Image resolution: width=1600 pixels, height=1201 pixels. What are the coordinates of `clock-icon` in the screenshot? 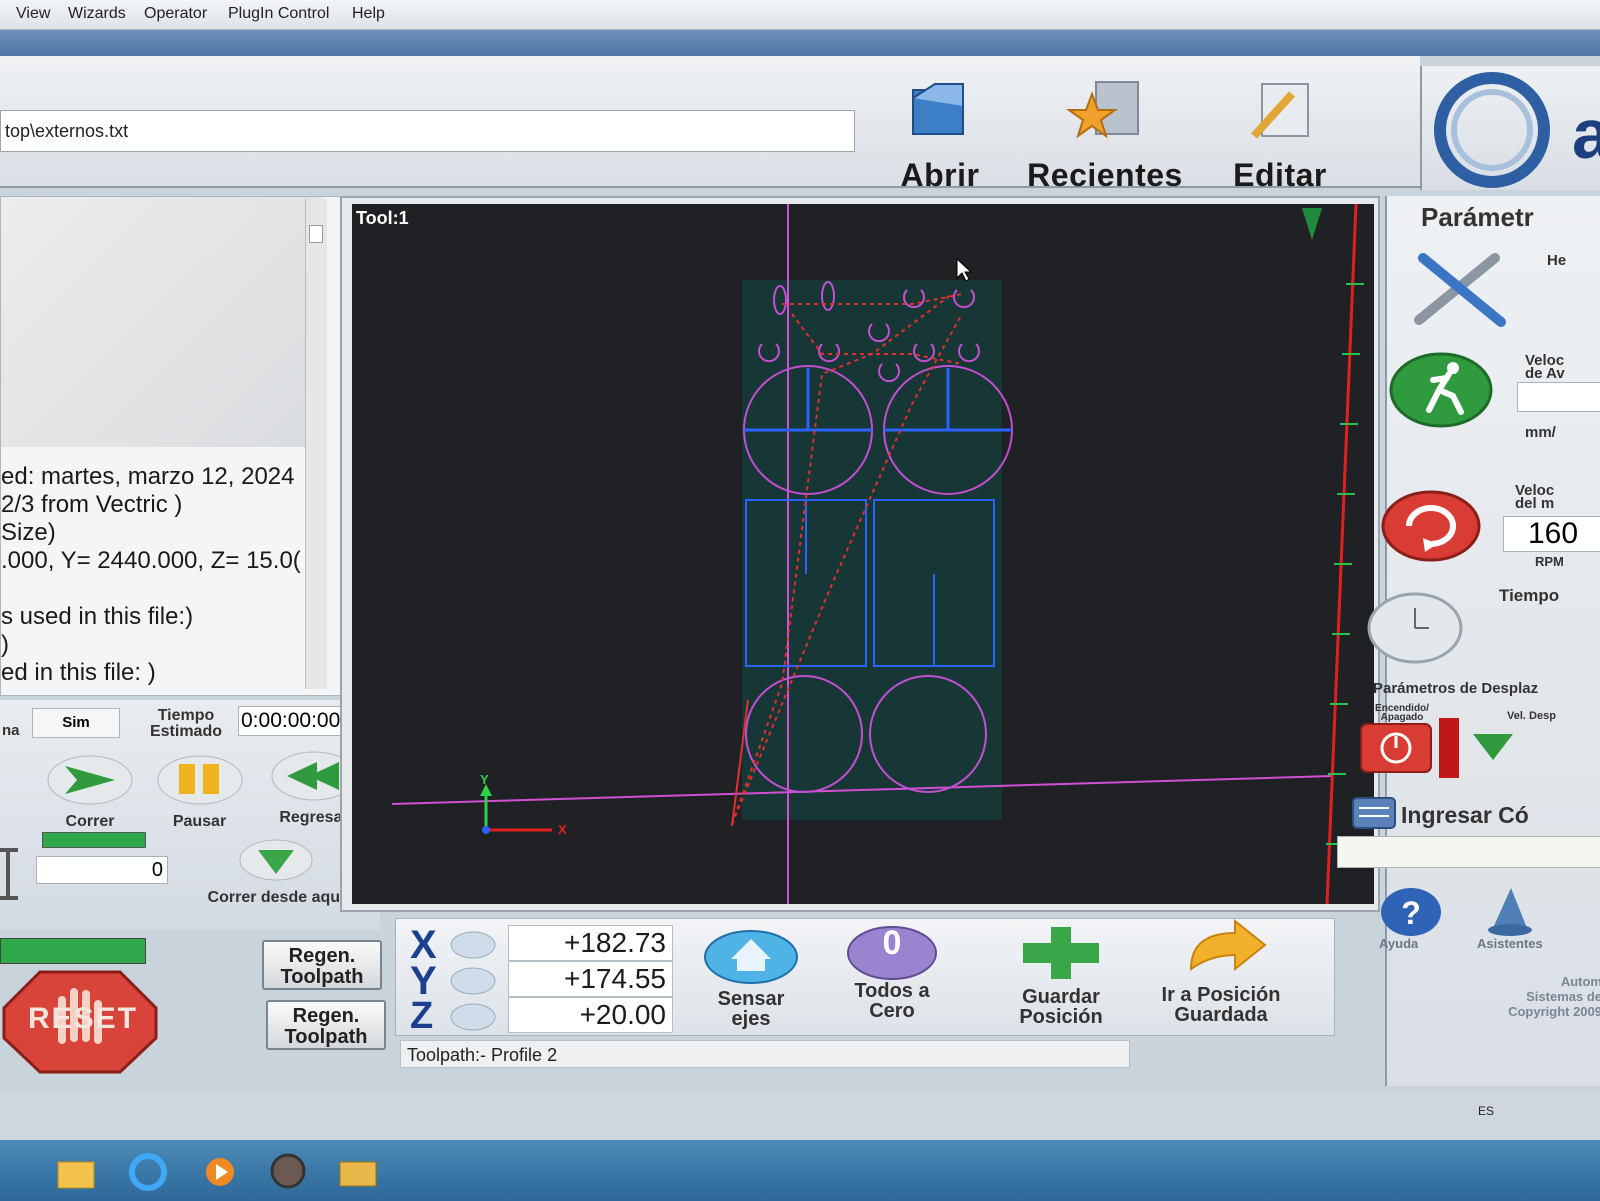 It's located at (1415, 628).